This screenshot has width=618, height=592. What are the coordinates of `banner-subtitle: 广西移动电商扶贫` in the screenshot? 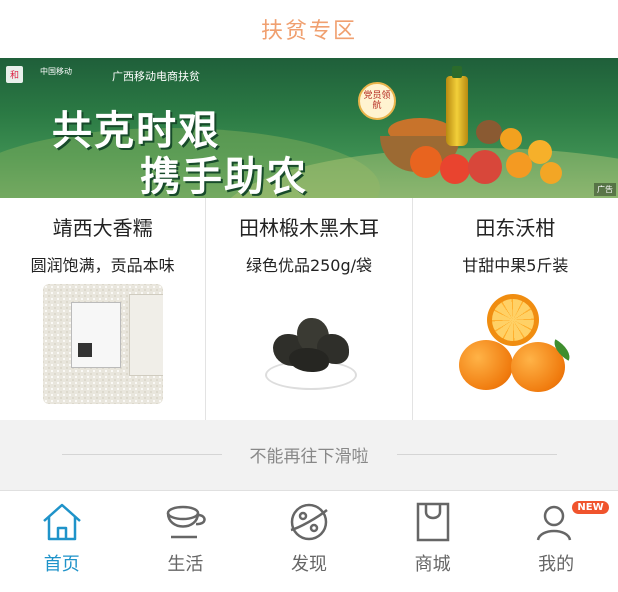 It's located at (156, 76).